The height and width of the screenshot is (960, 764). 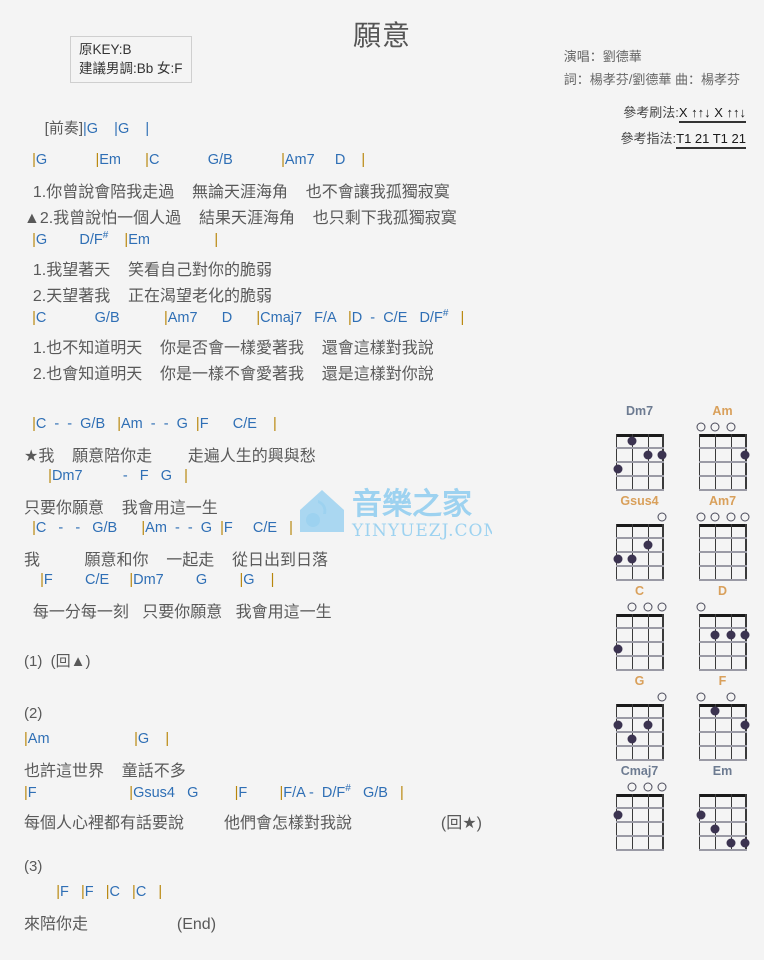 I want to click on chord-diagram-g: G, so click(x=639, y=719).